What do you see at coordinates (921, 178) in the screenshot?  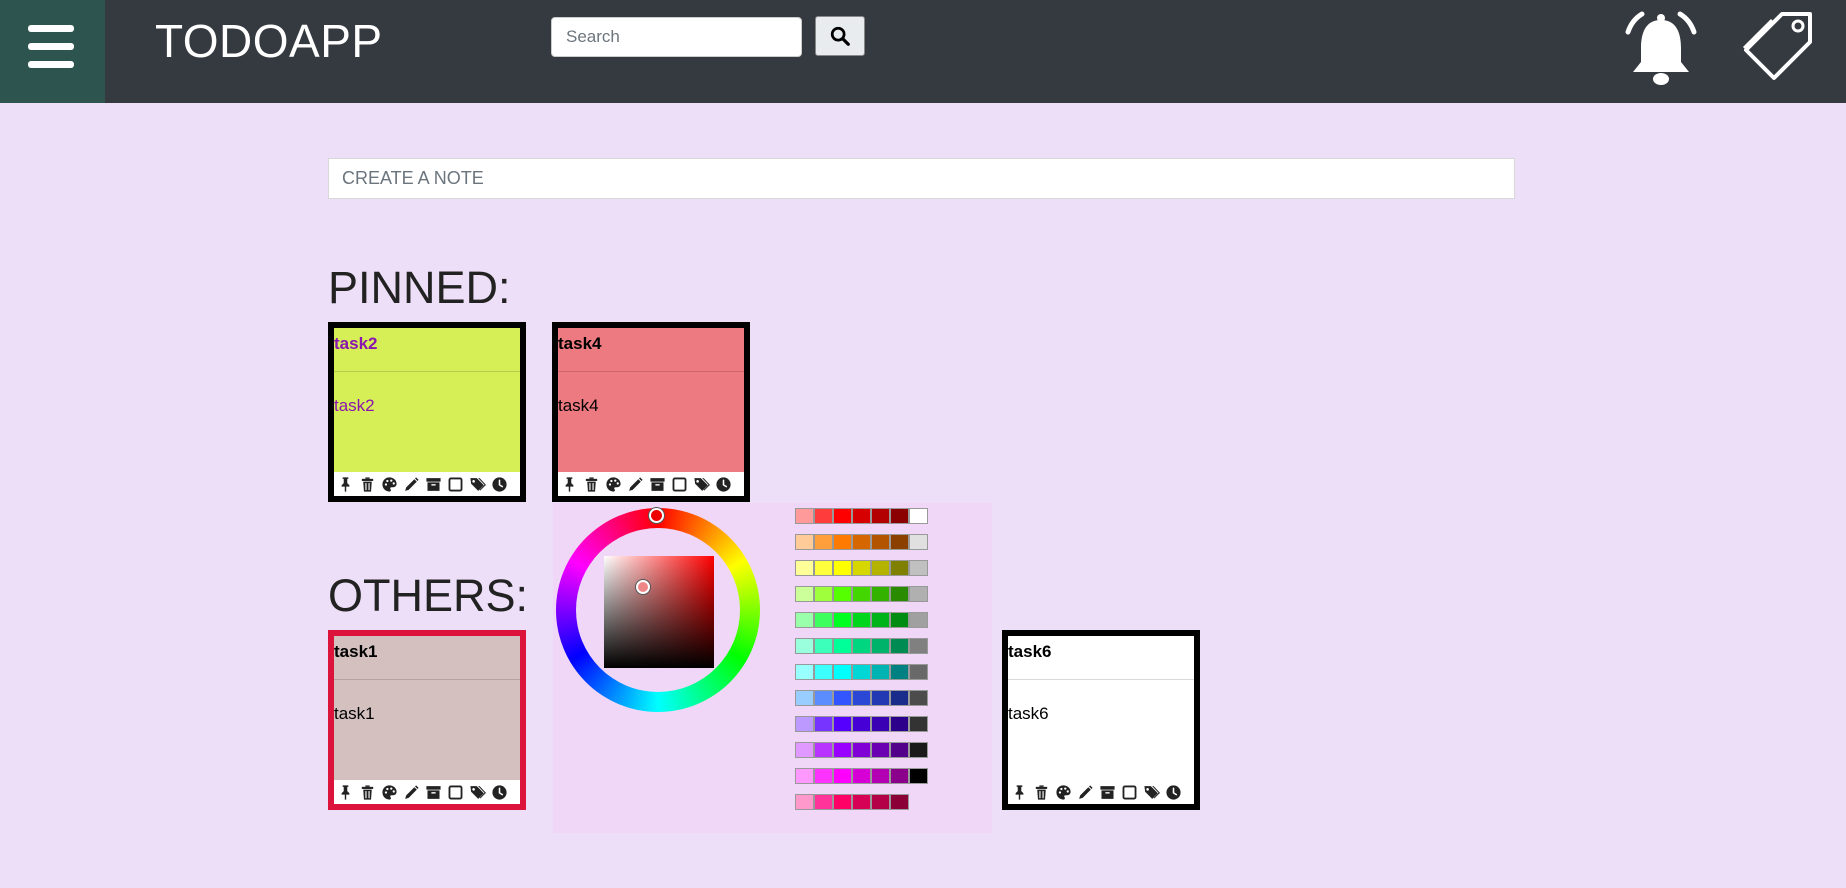 I see `create-note-input` at bounding box center [921, 178].